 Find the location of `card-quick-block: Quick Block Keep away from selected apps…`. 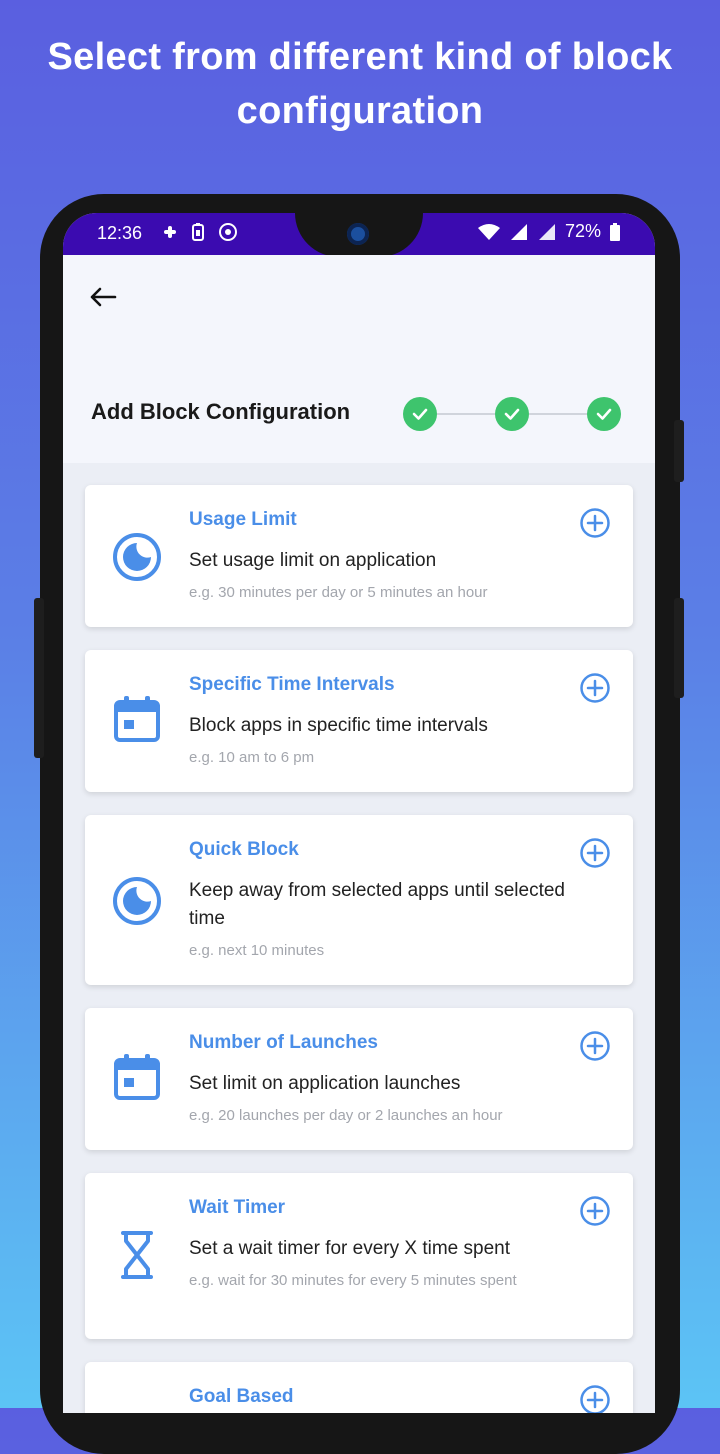

card-quick-block: Quick Block Keep away from selected apps… is located at coordinates (359, 900).